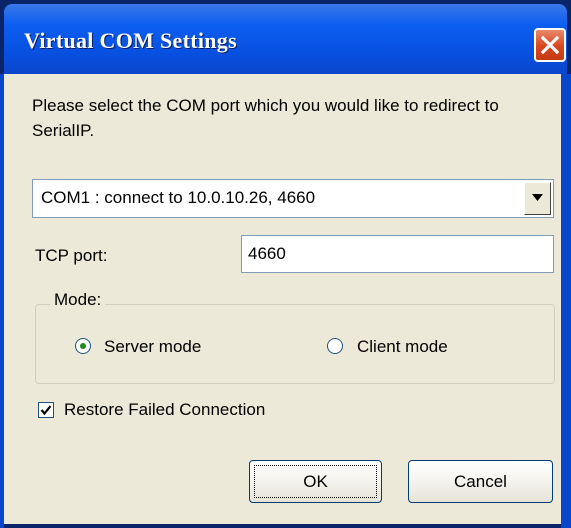 The image size is (571, 528). I want to click on window-title: Virtual COM Settings, so click(130, 40).